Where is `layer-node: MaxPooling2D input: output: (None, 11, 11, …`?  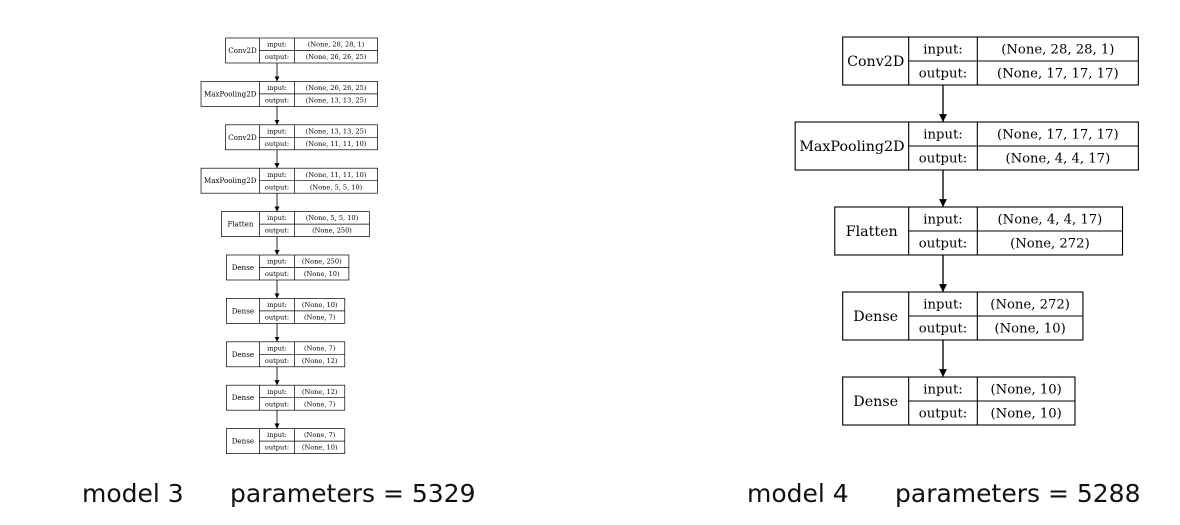
layer-node: MaxPooling2D input: output: (None, 11, 11, … is located at coordinates (289, 180).